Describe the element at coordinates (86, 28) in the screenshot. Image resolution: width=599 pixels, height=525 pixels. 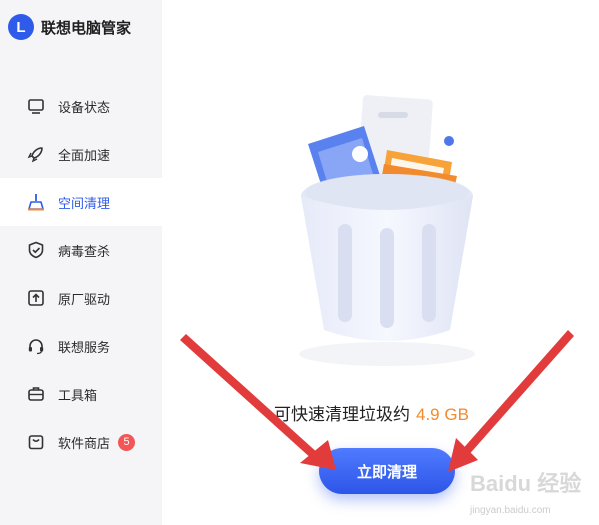
I see `app-title: 联想电脑管家` at that location.